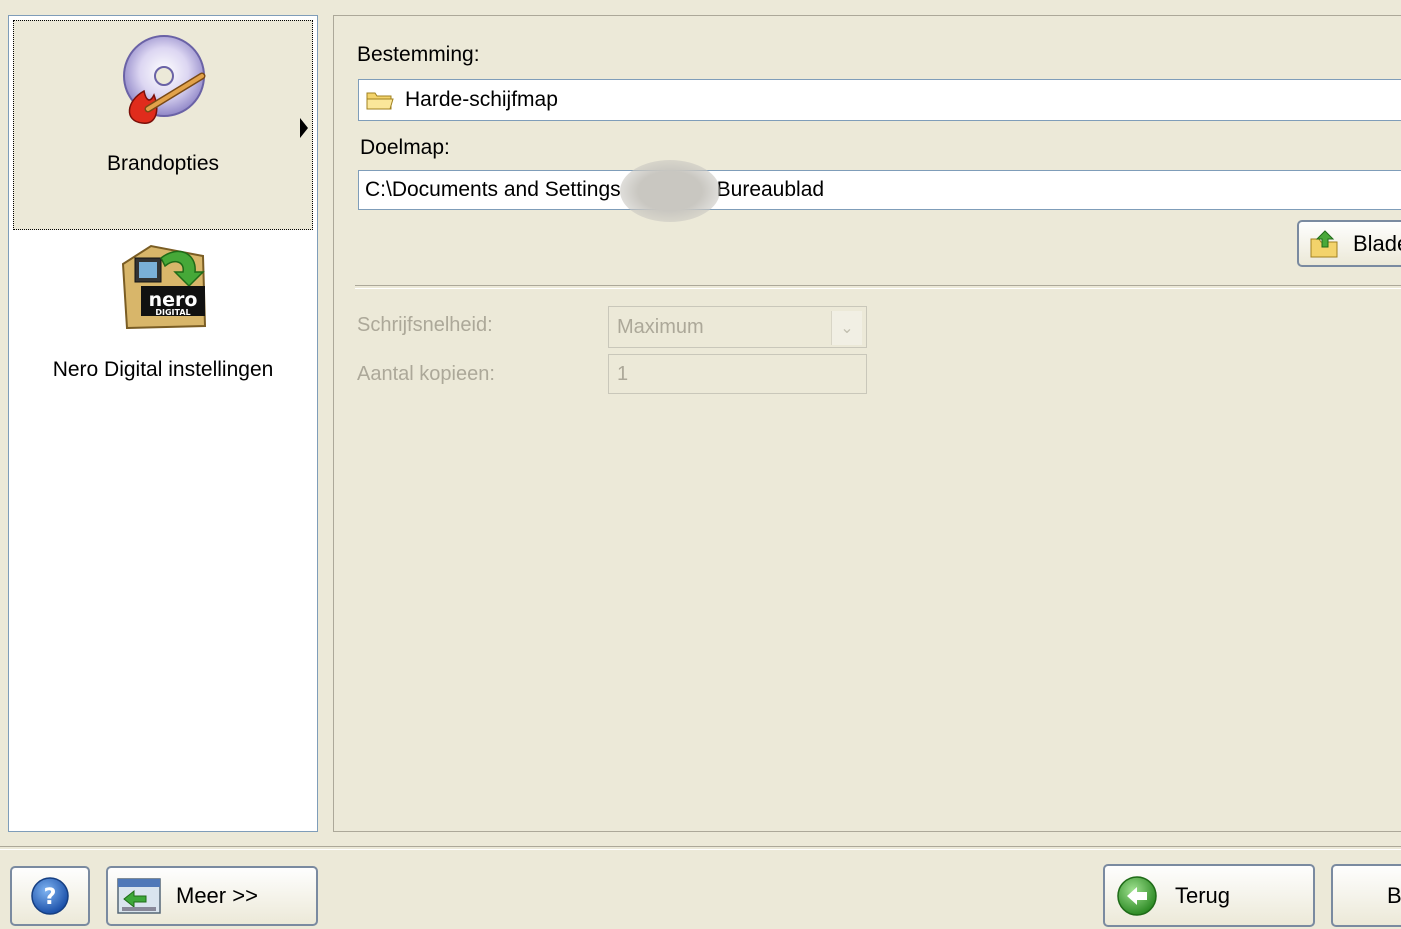 The image size is (1401, 929). What do you see at coordinates (879, 100) in the screenshot?
I see `destination-select: Harde-schijfmap` at bounding box center [879, 100].